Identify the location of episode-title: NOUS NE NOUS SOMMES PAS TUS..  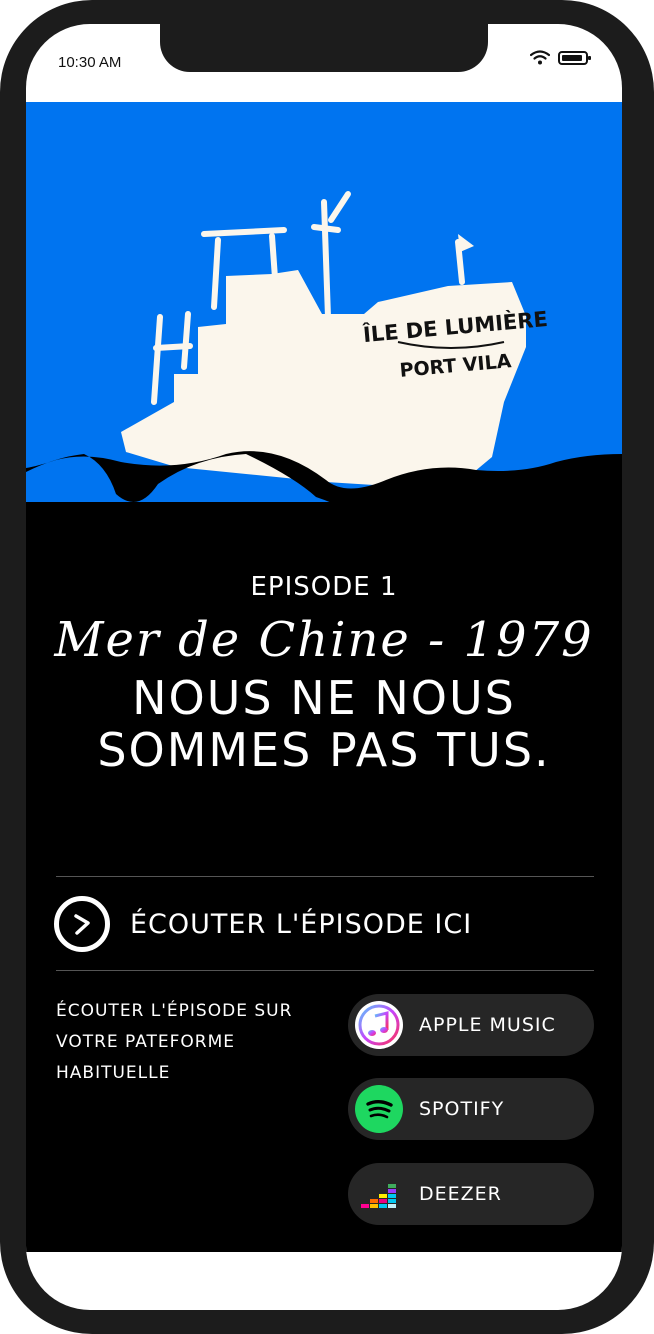
(324, 724).